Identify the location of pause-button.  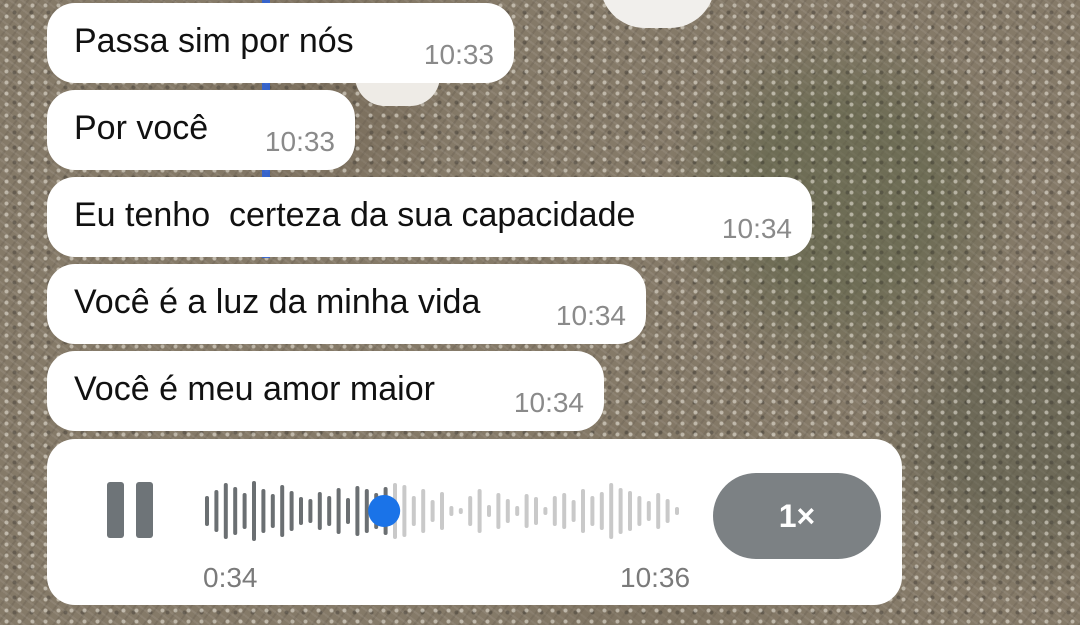
(130, 511).